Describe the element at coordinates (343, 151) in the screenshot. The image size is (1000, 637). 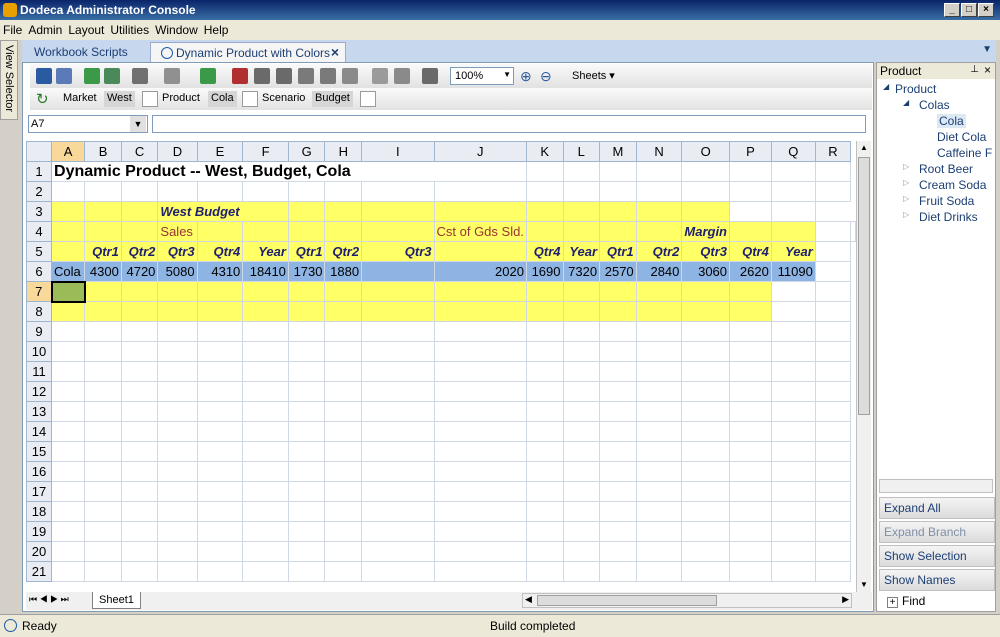
I see `column-header: H` at that location.